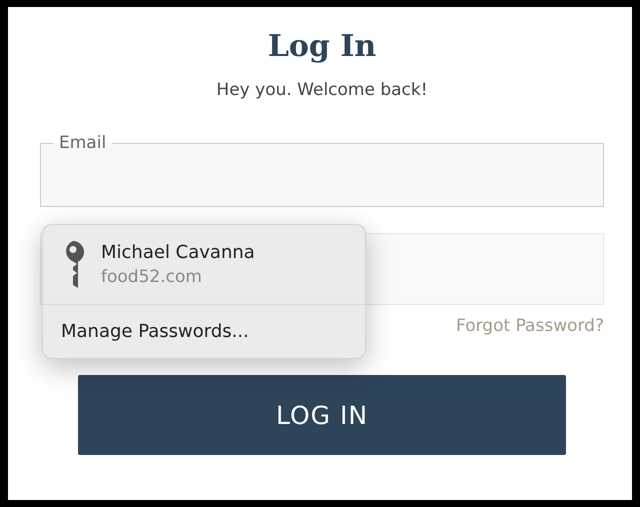  Describe the element at coordinates (322, 47) in the screenshot. I see `page-title: Log In` at that location.